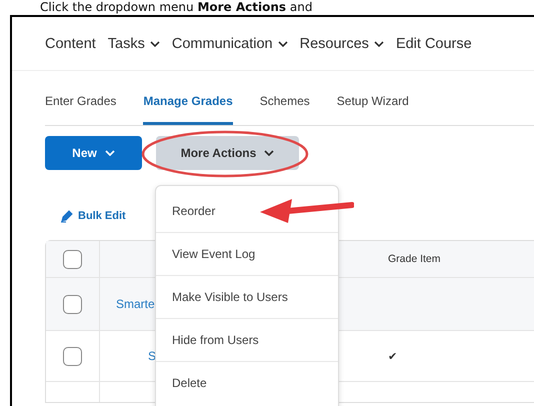 The width and height of the screenshot is (534, 406). What do you see at coordinates (414, 259) in the screenshot?
I see `column-header: Grade Item` at bounding box center [414, 259].